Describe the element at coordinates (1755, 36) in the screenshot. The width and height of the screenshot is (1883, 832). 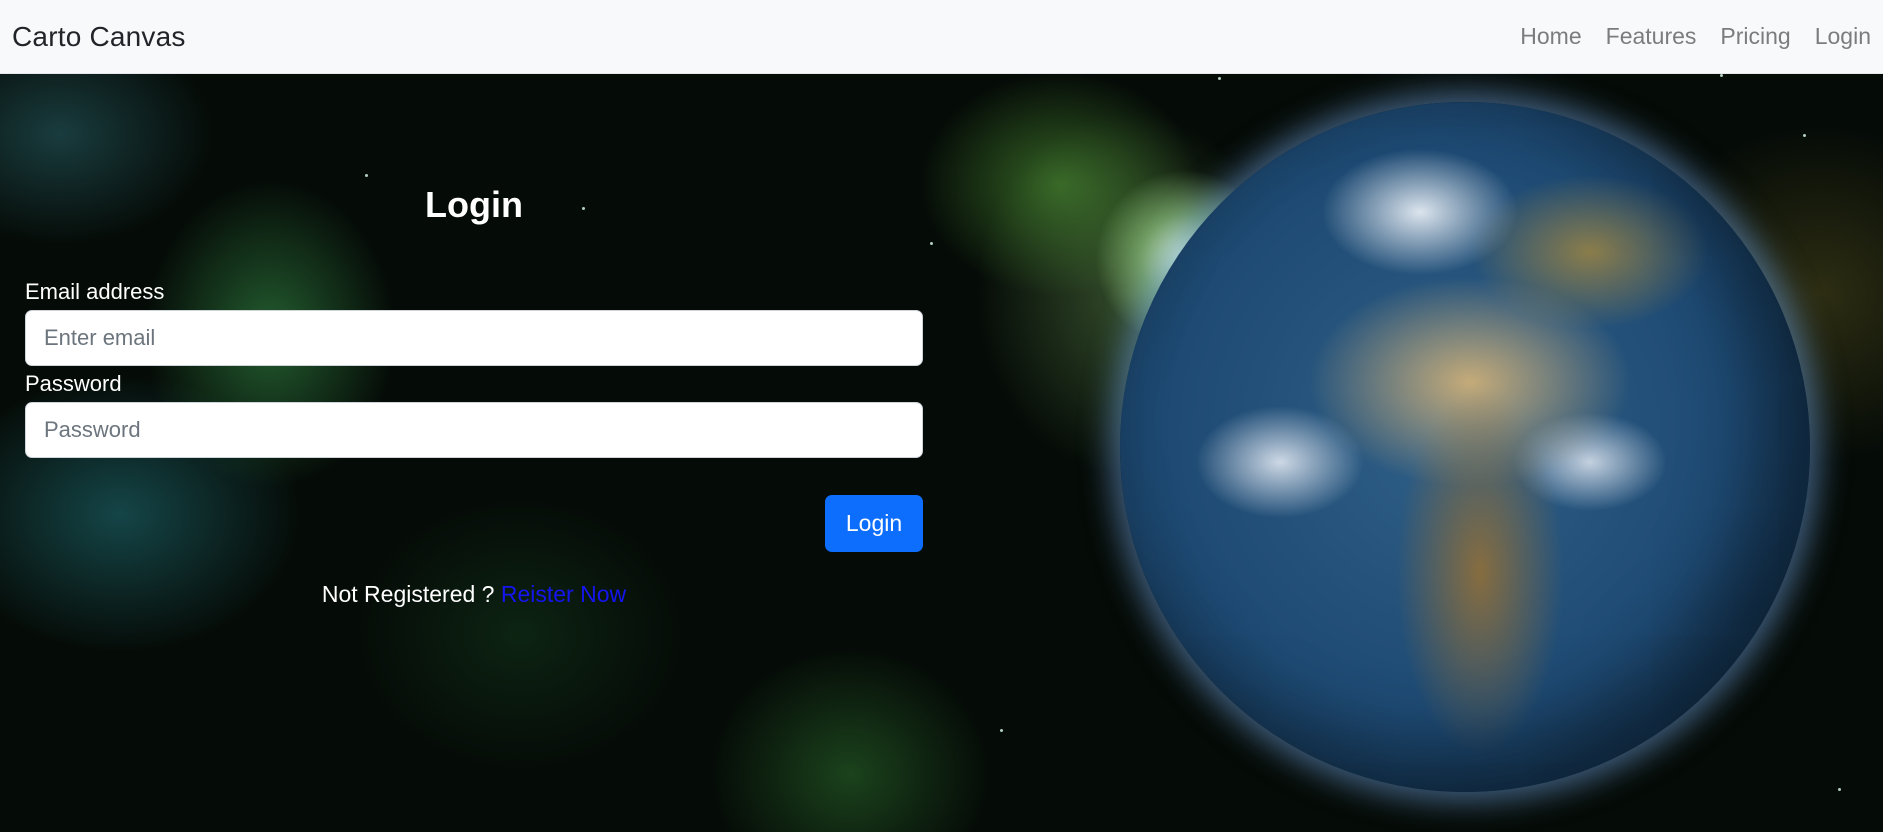
I see `nav-link-pricing: Pricing` at that location.